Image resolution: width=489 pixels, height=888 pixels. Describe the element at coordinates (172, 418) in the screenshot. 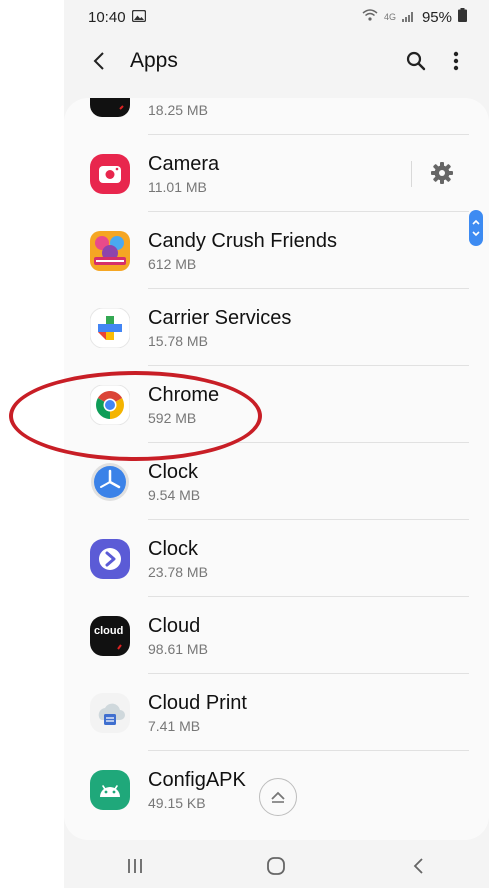

I see `app-size: 592 MB` at that location.